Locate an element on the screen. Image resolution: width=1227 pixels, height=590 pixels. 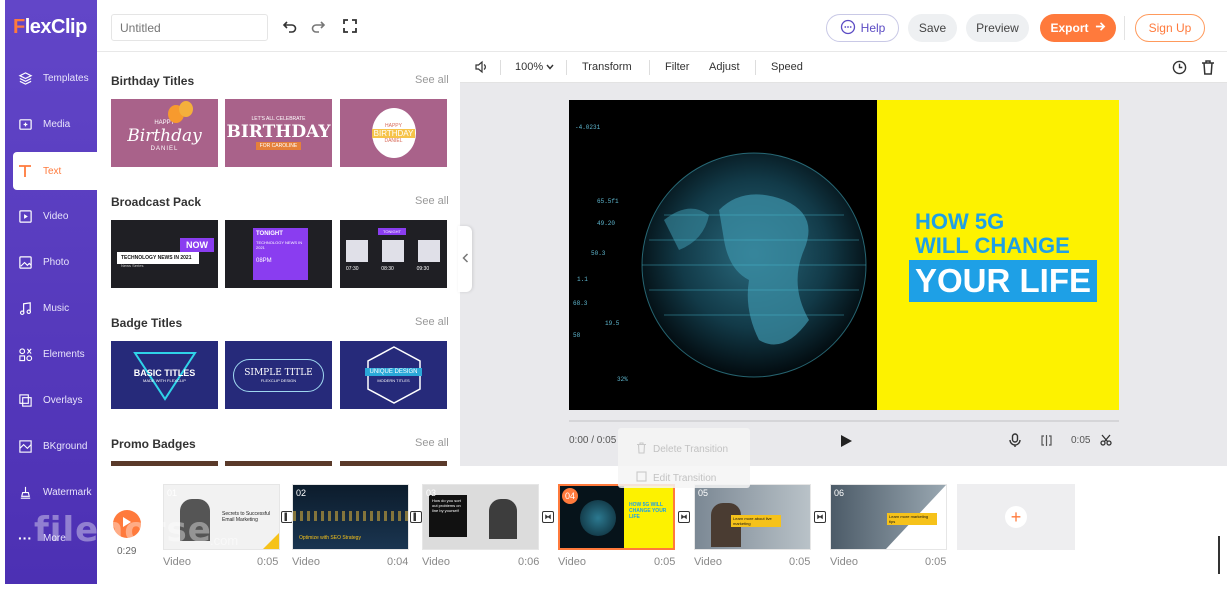
undo-icon is located at coordinates (290, 26).